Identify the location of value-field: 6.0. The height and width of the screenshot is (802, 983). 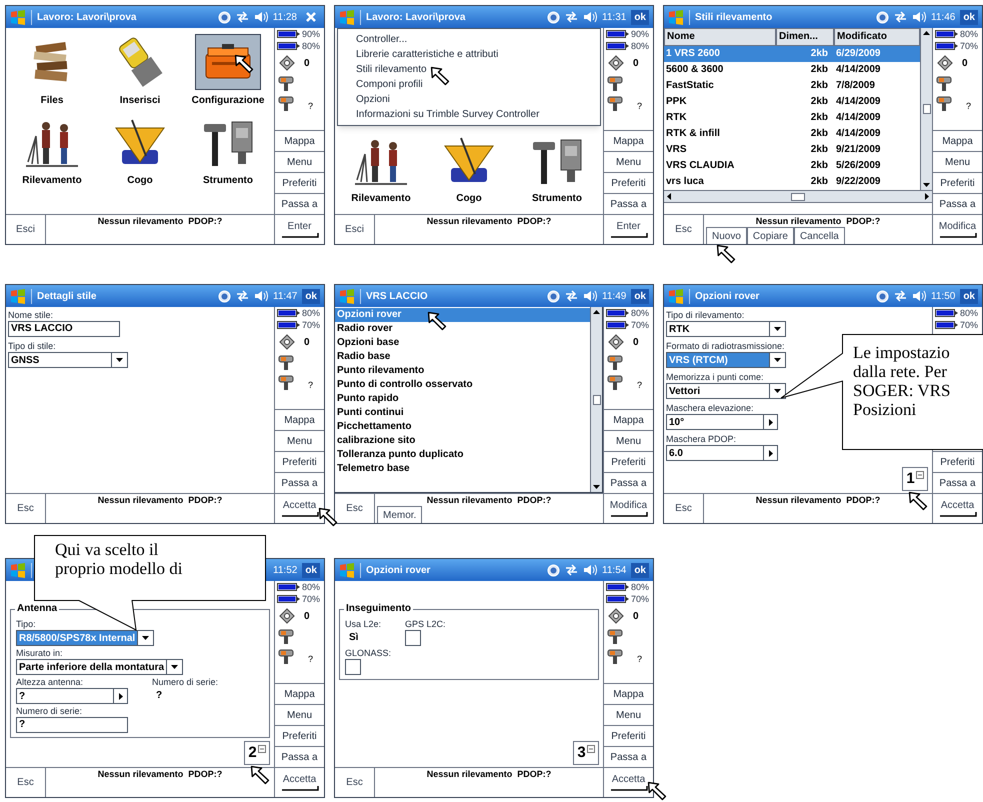
(722, 453).